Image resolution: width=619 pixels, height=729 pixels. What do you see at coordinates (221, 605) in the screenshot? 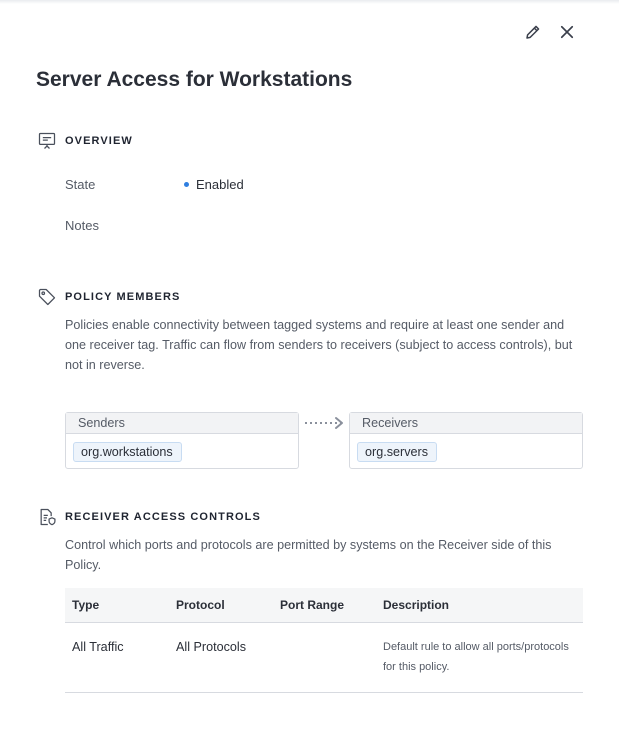
I see `column-header-protocol: Protocol` at bounding box center [221, 605].